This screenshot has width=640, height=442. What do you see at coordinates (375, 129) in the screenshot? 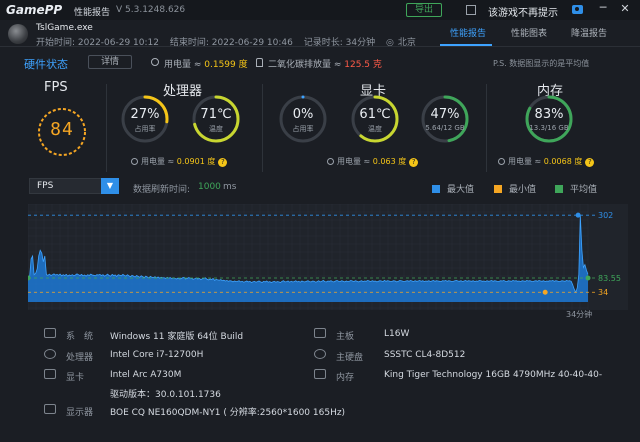
I see `gpu-temp-label: 温度` at bounding box center [375, 129].